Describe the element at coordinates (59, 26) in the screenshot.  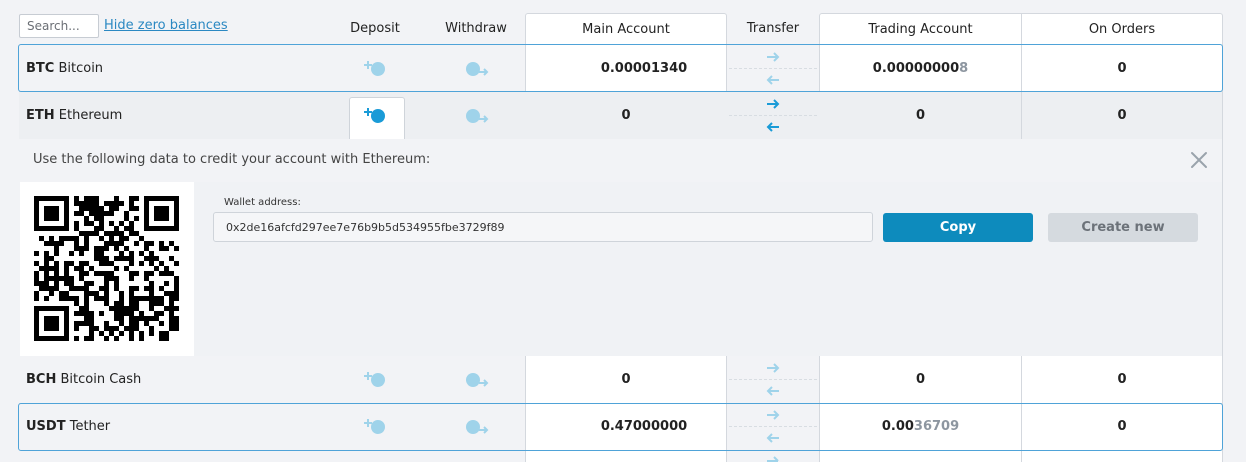
I see `search-input` at that location.